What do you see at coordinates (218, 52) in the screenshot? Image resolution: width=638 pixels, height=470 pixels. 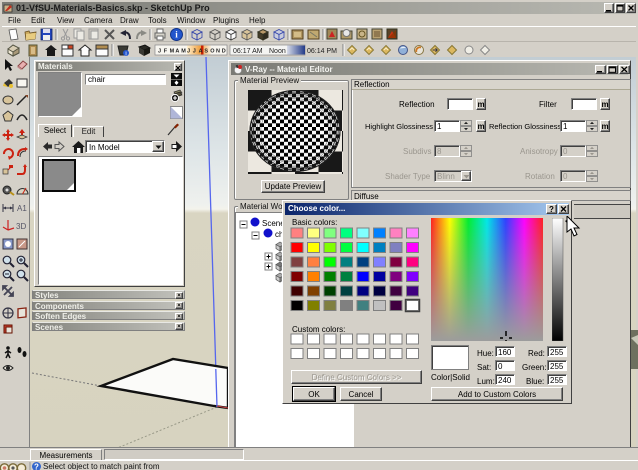 I see `svg-text: N` at bounding box center [218, 52].